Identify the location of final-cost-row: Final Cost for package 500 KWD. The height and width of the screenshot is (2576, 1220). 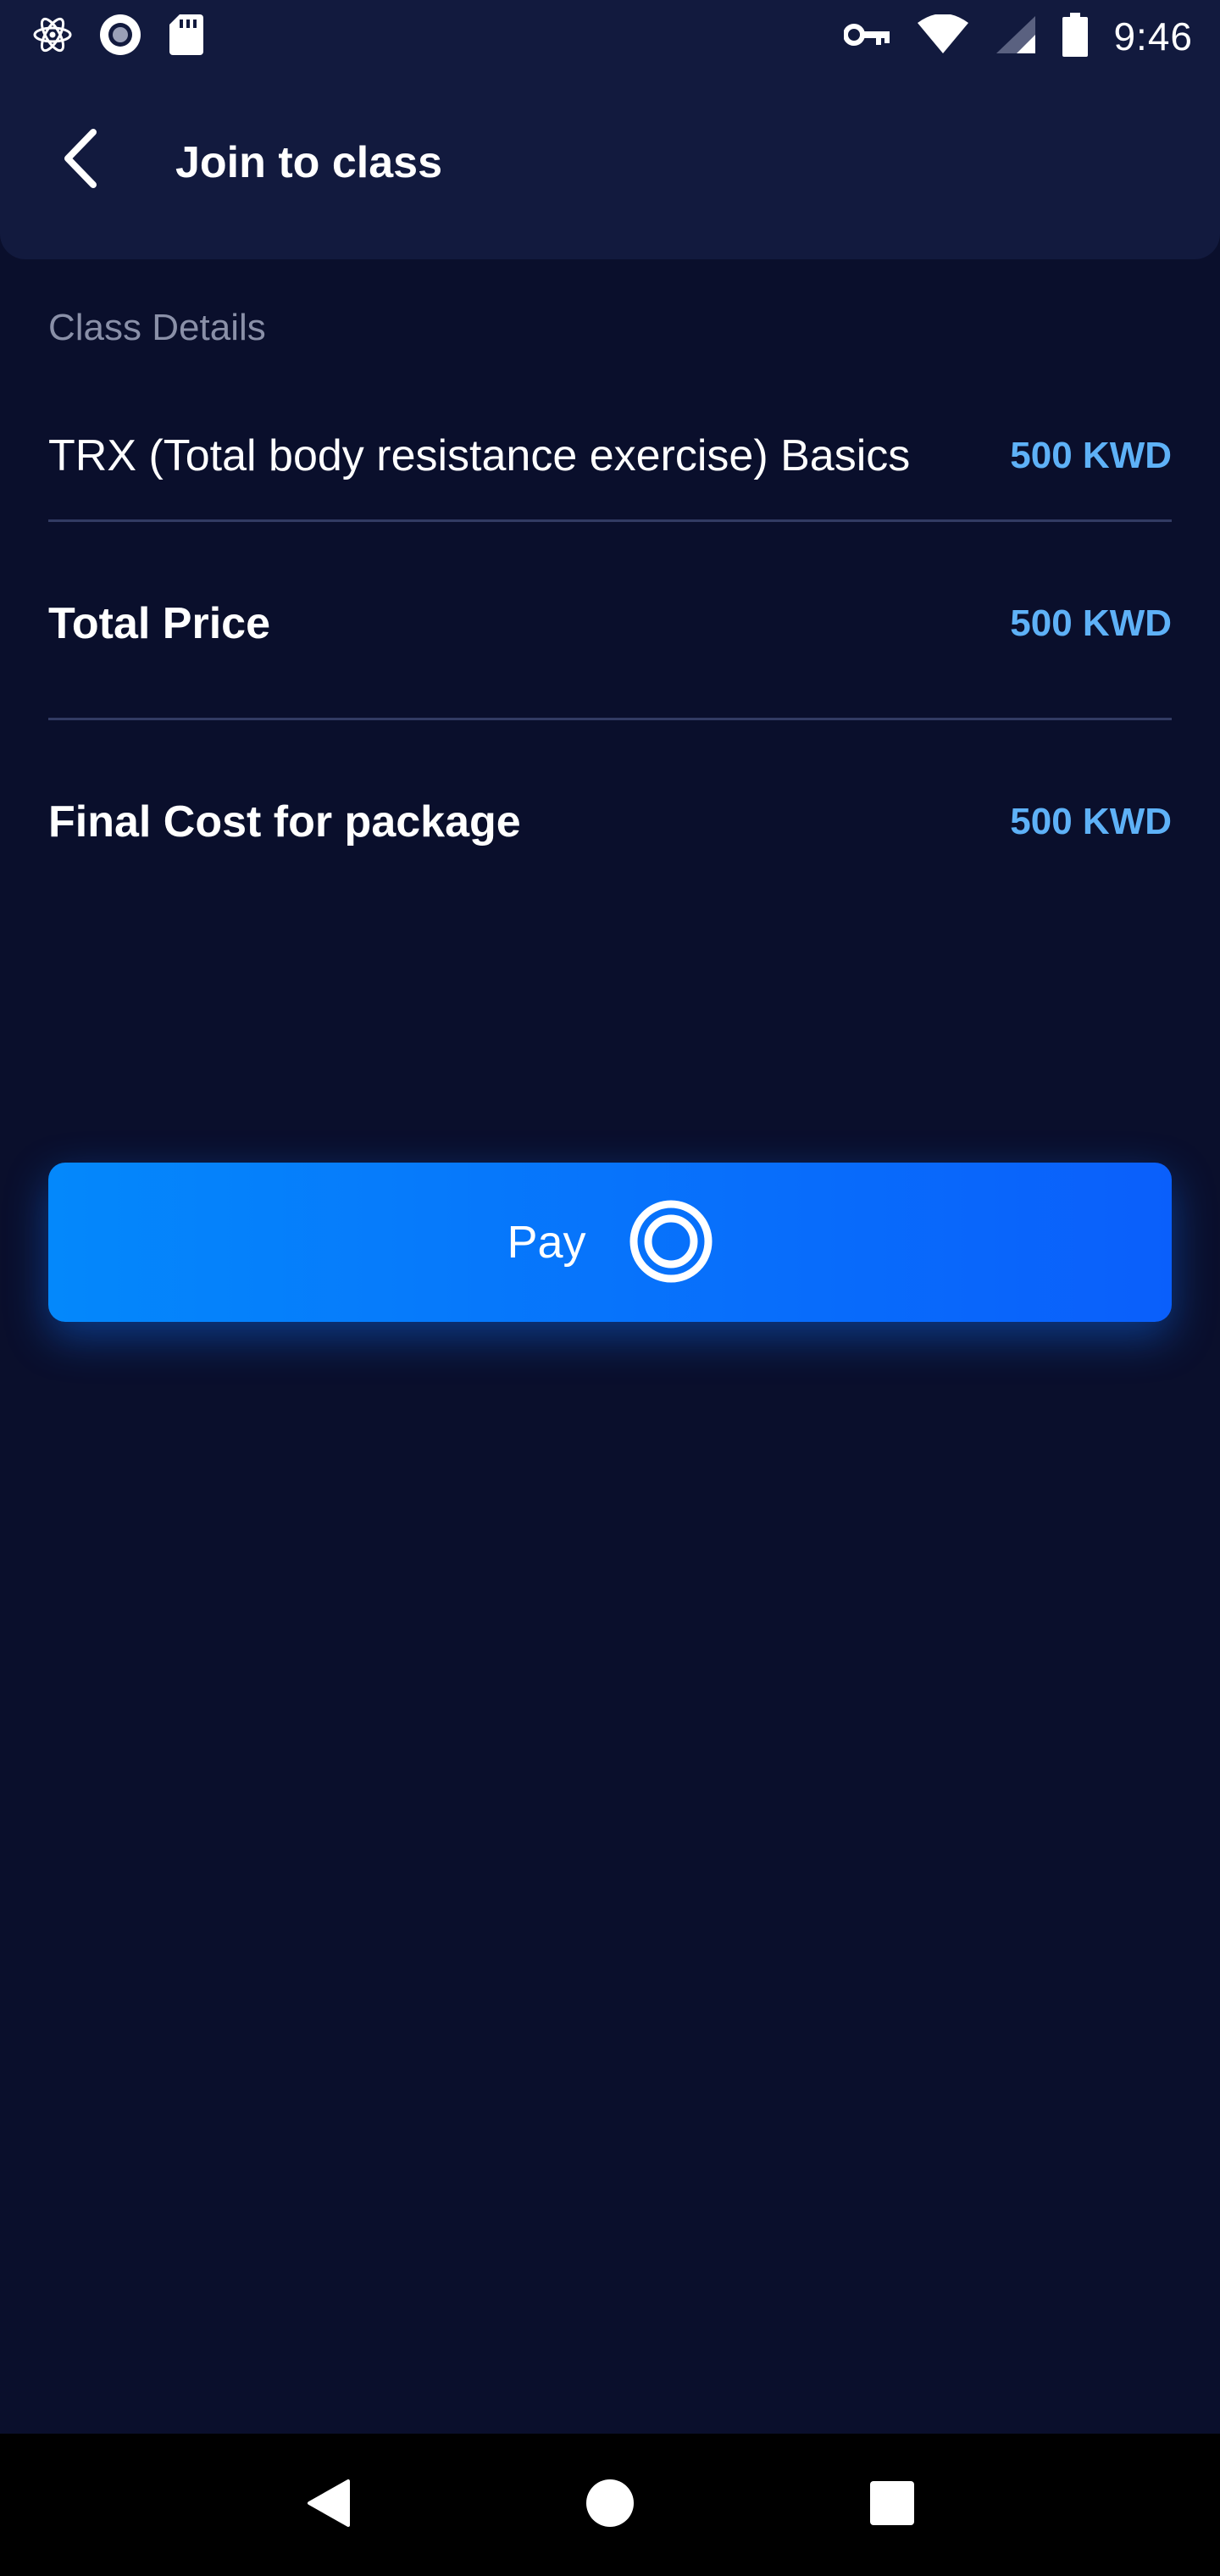
(610, 822).